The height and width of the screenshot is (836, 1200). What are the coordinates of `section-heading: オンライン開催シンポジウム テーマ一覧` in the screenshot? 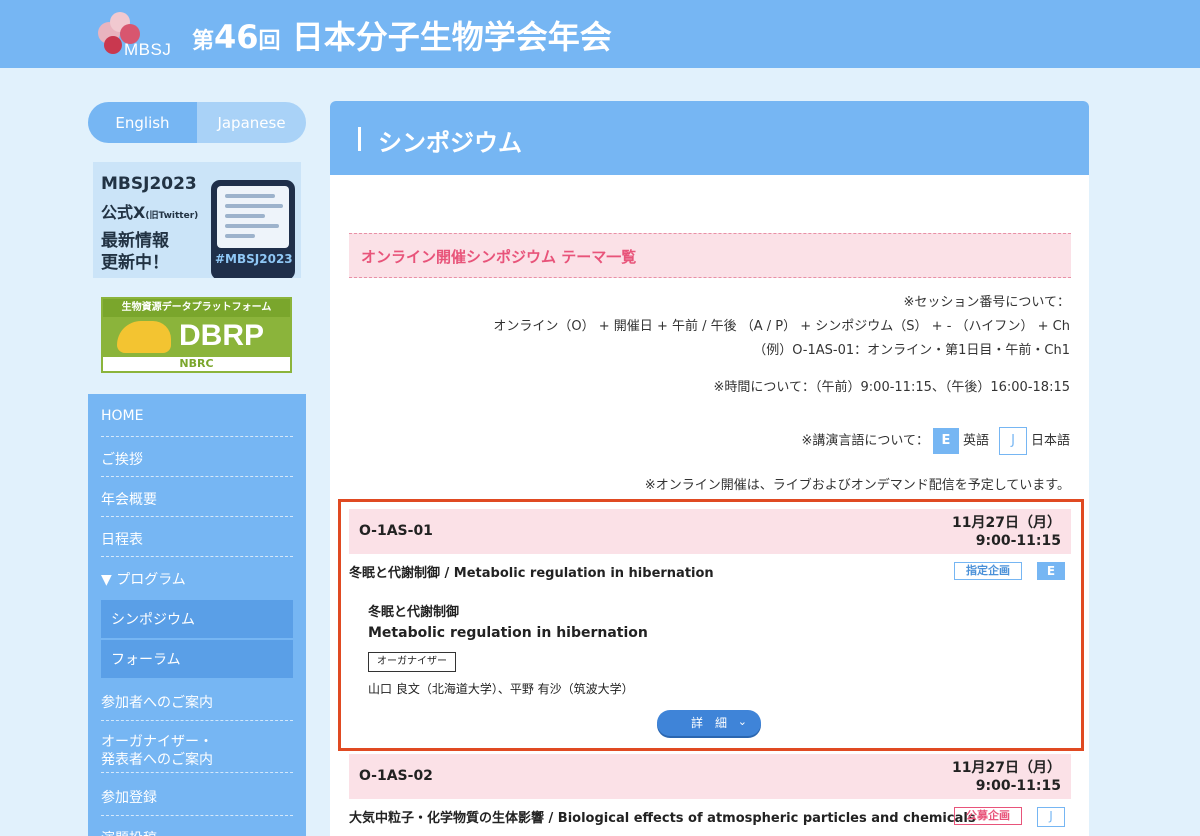 It's located at (710, 255).